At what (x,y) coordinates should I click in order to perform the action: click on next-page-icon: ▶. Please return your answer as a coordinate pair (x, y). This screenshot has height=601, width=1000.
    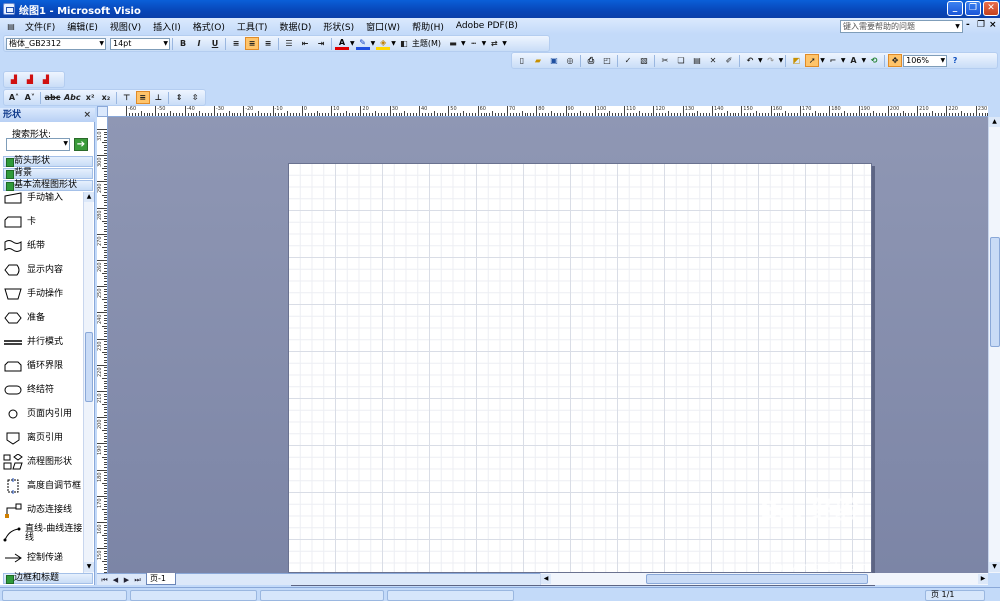
    Looking at the image, I should click on (126, 580).